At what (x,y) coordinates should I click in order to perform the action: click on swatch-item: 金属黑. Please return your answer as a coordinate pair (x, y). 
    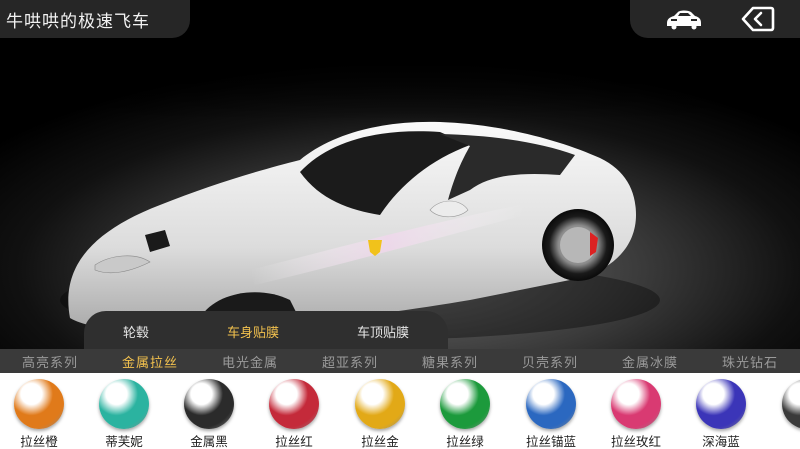
    Looking at the image, I should click on (213, 411).